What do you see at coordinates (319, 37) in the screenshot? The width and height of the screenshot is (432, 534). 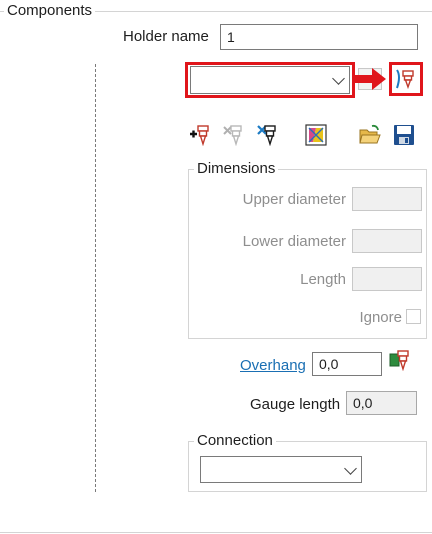 I see `holder-name-input: 1` at bounding box center [319, 37].